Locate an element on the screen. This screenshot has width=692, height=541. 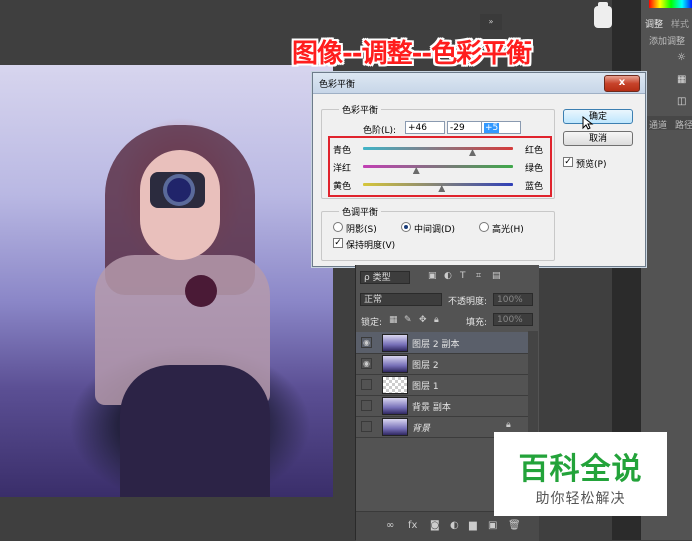
layer-name: 图层 2 副本 is located at coordinates (436, 345).